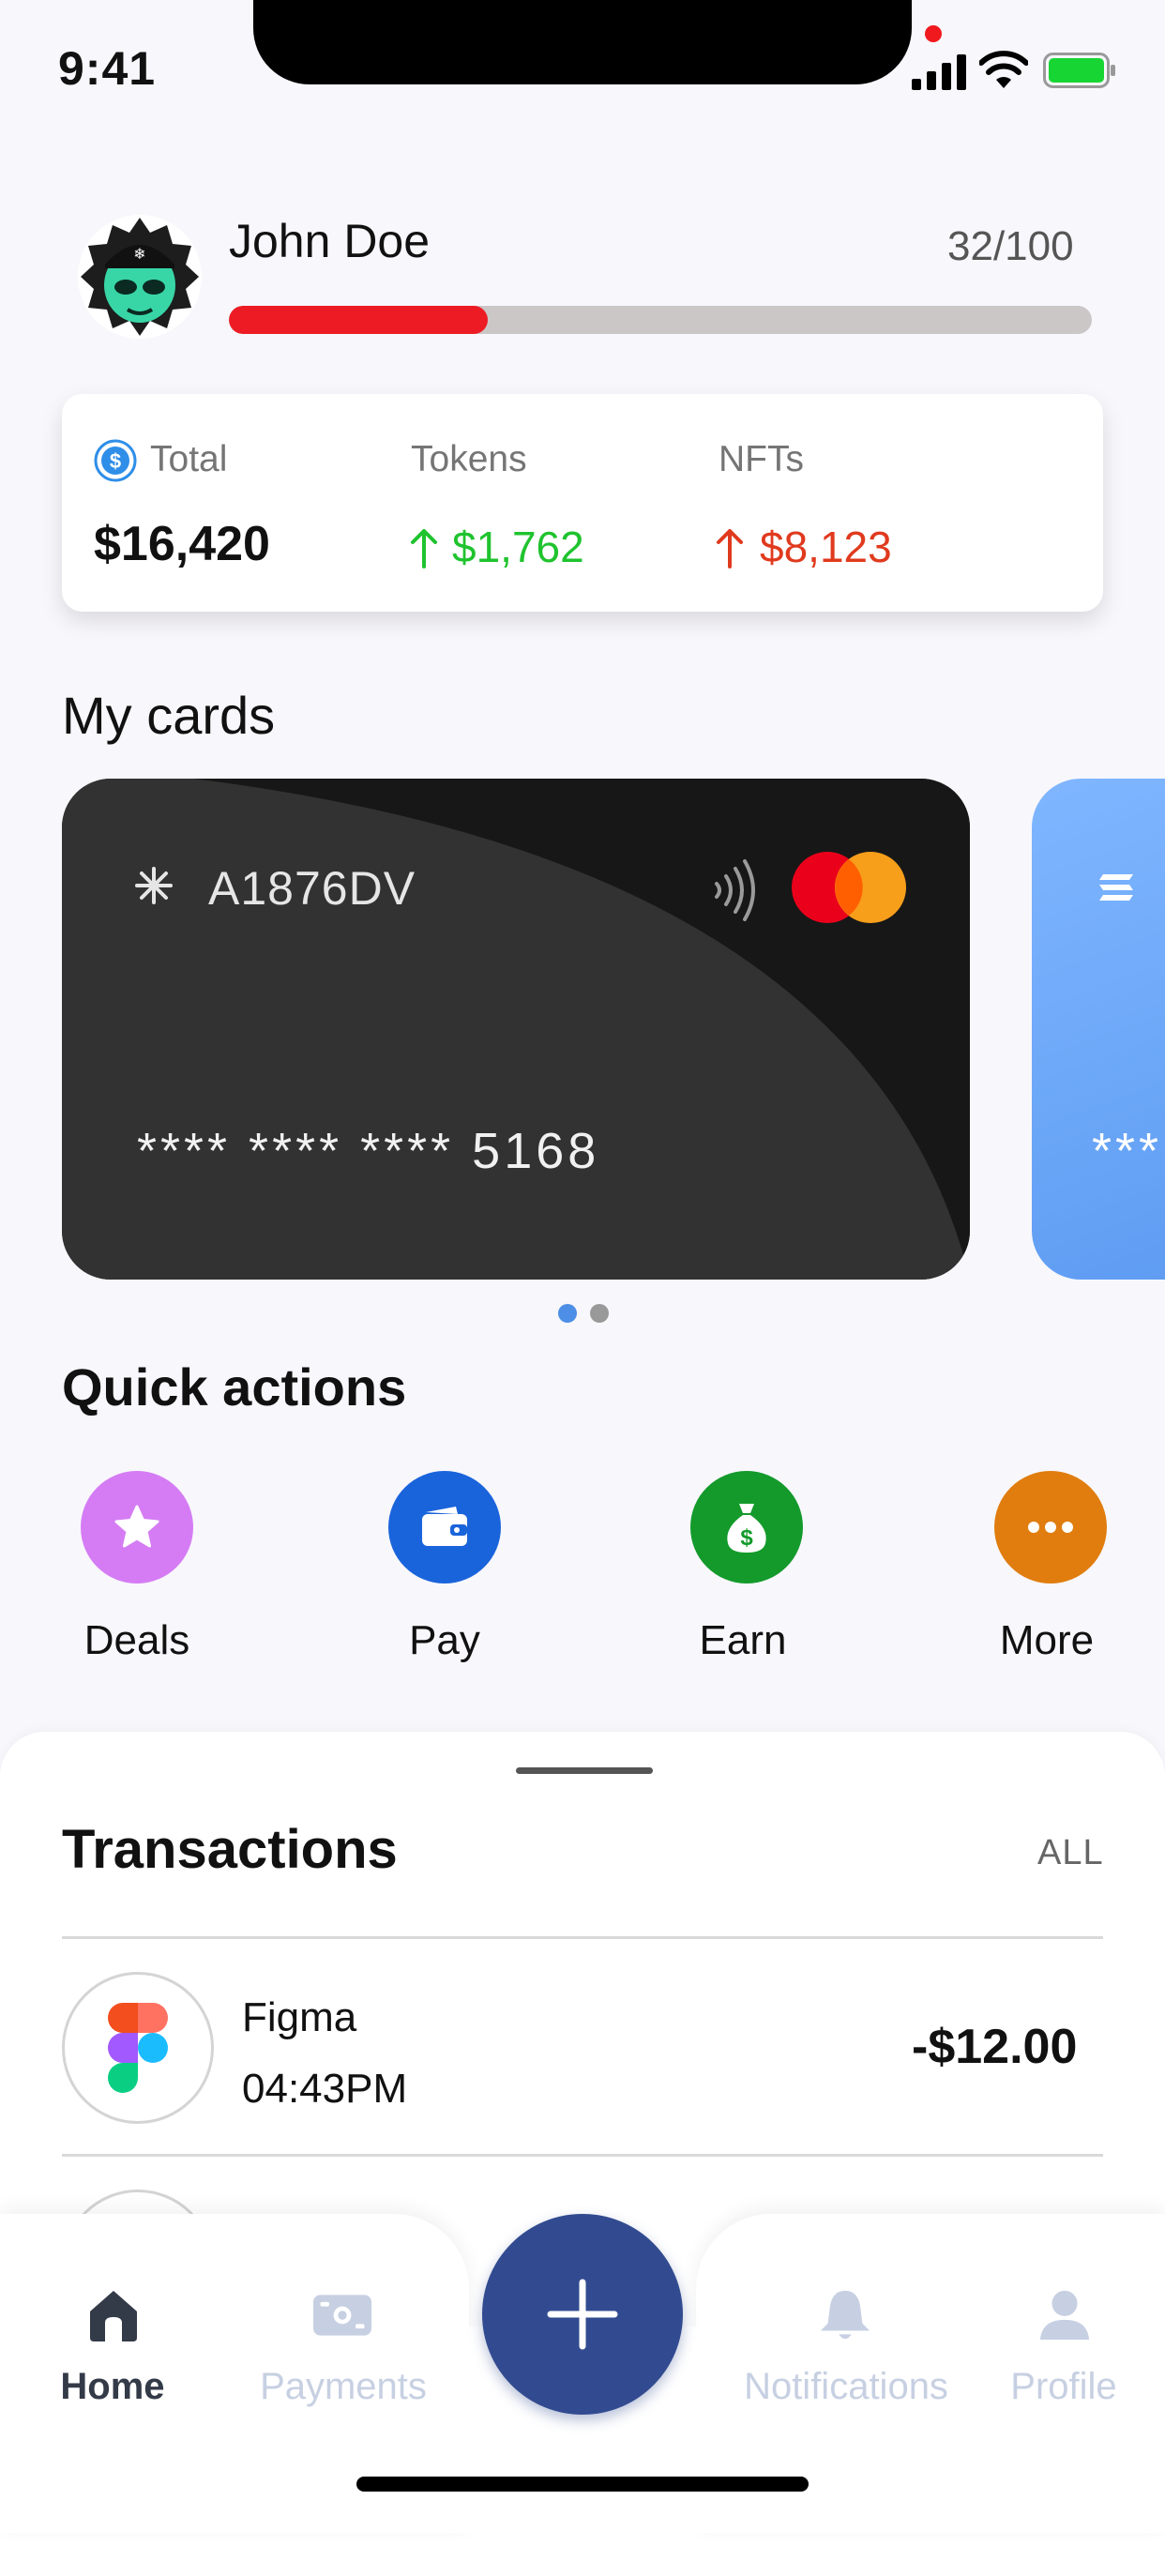 This screenshot has width=1165, height=2576. What do you see at coordinates (761, 459) in the screenshot?
I see `nfts-label: NFTs` at bounding box center [761, 459].